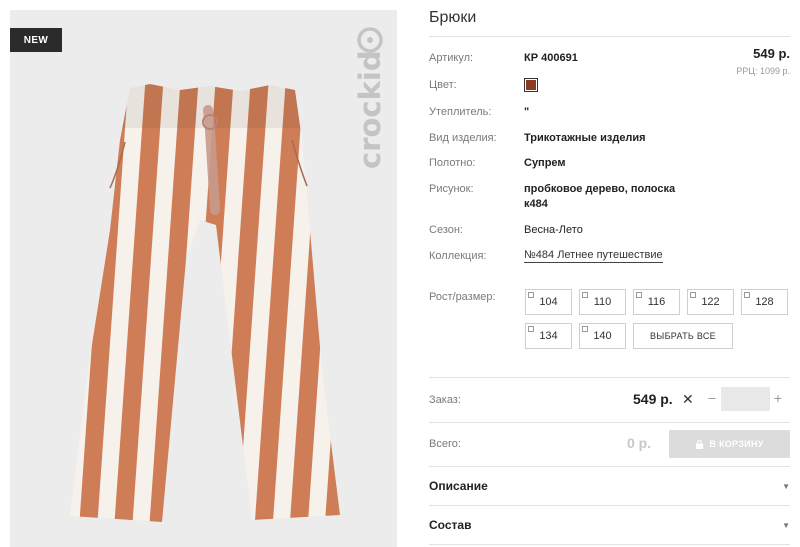 This screenshot has width=800, height=547. I want to click on total-divider, so click(609, 422).